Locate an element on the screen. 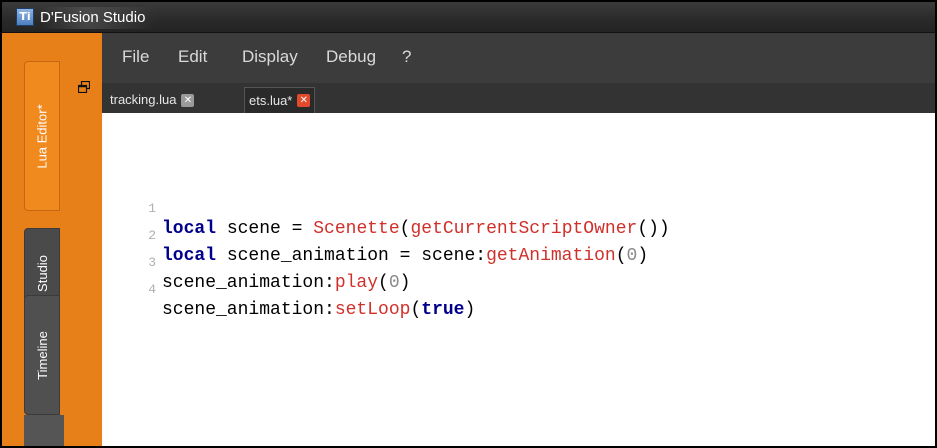  dock-tab-timeline: Timeline is located at coordinates (42, 355).